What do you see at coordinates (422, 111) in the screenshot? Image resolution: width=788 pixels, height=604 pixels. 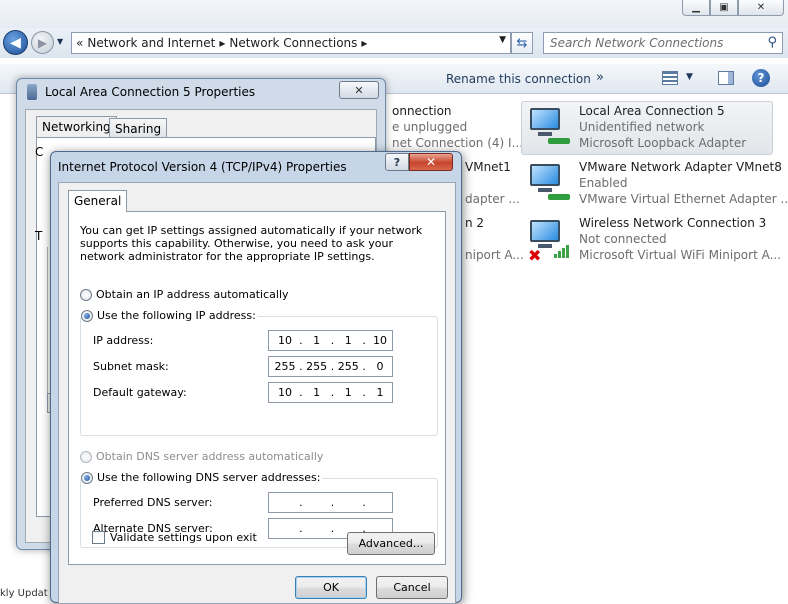 I see `connection-partial-name: onnection` at bounding box center [422, 111].